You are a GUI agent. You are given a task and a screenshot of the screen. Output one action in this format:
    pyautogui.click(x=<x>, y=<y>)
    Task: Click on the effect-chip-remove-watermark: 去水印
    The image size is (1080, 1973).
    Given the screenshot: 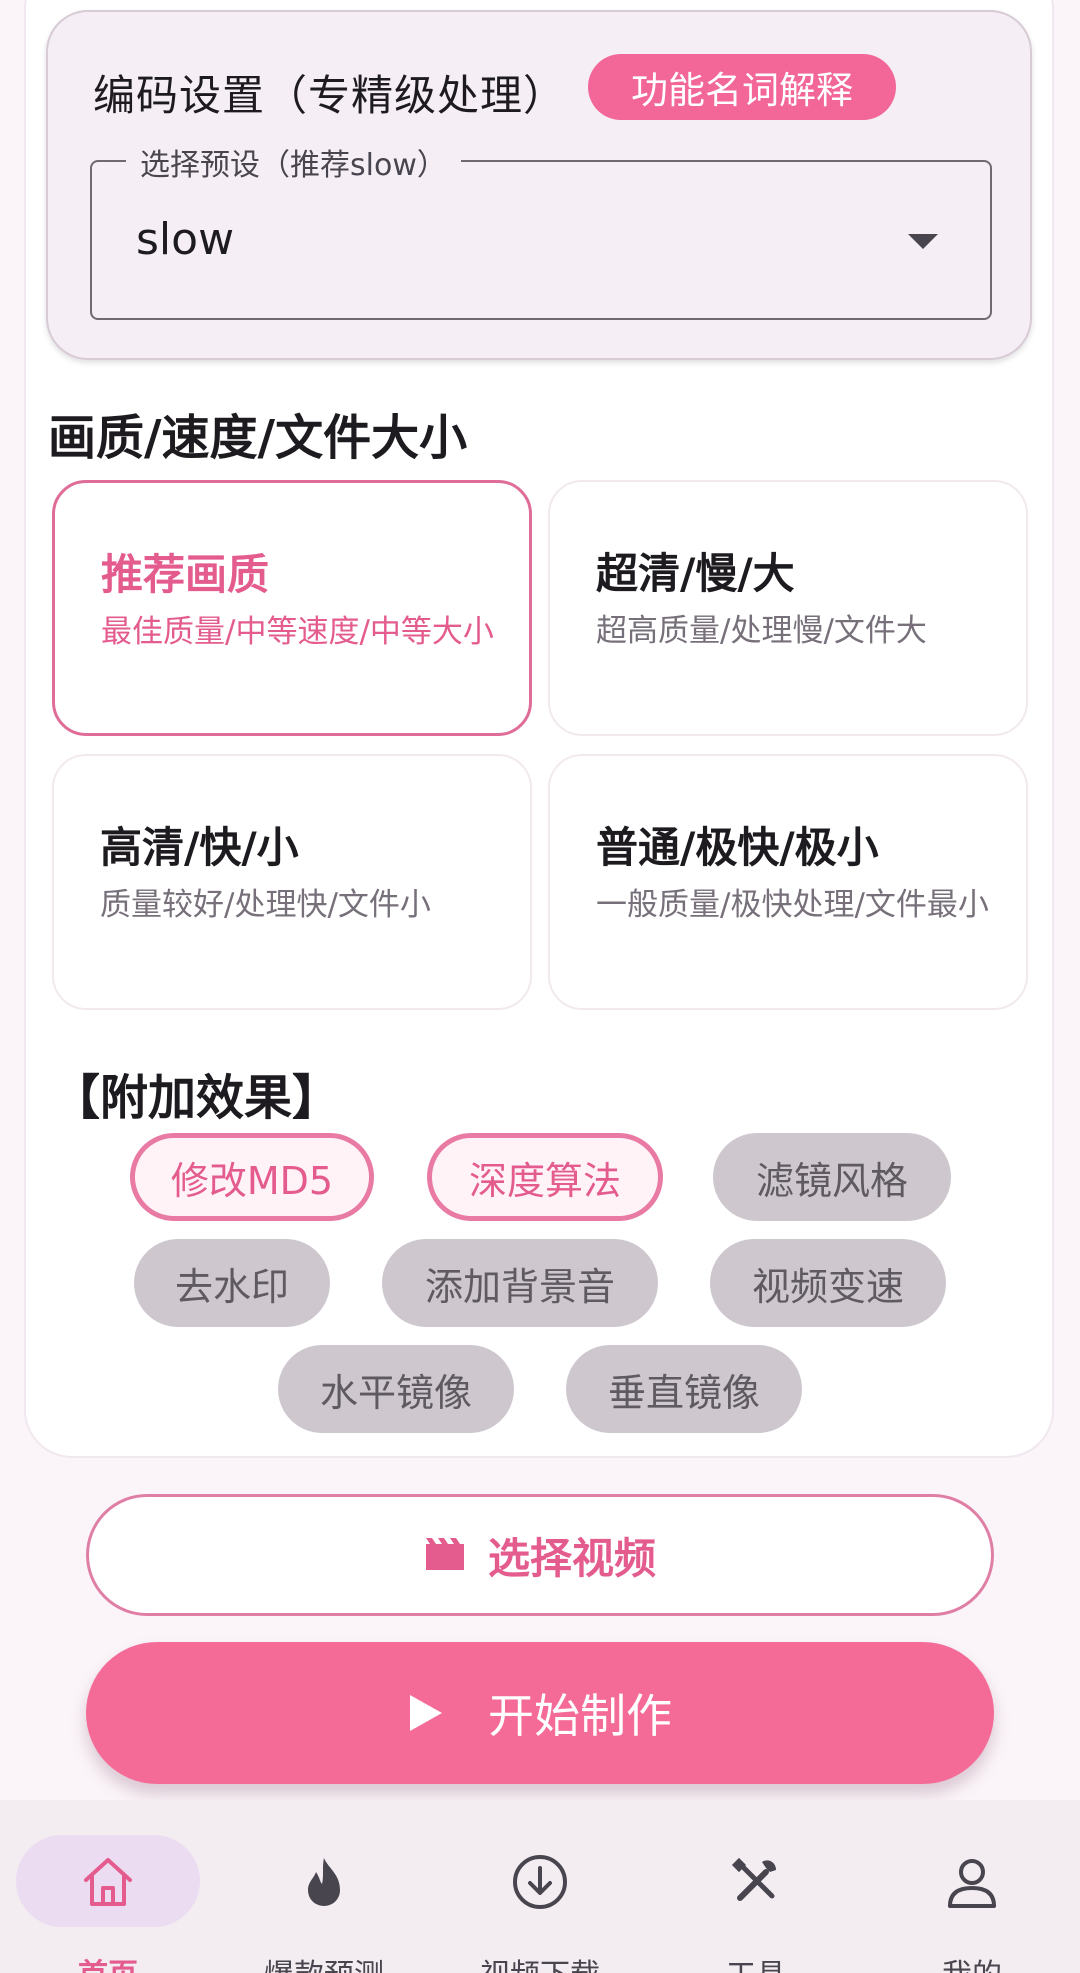 What is the action you would take?
    pyautogui.click(x=232, y=1283)
    